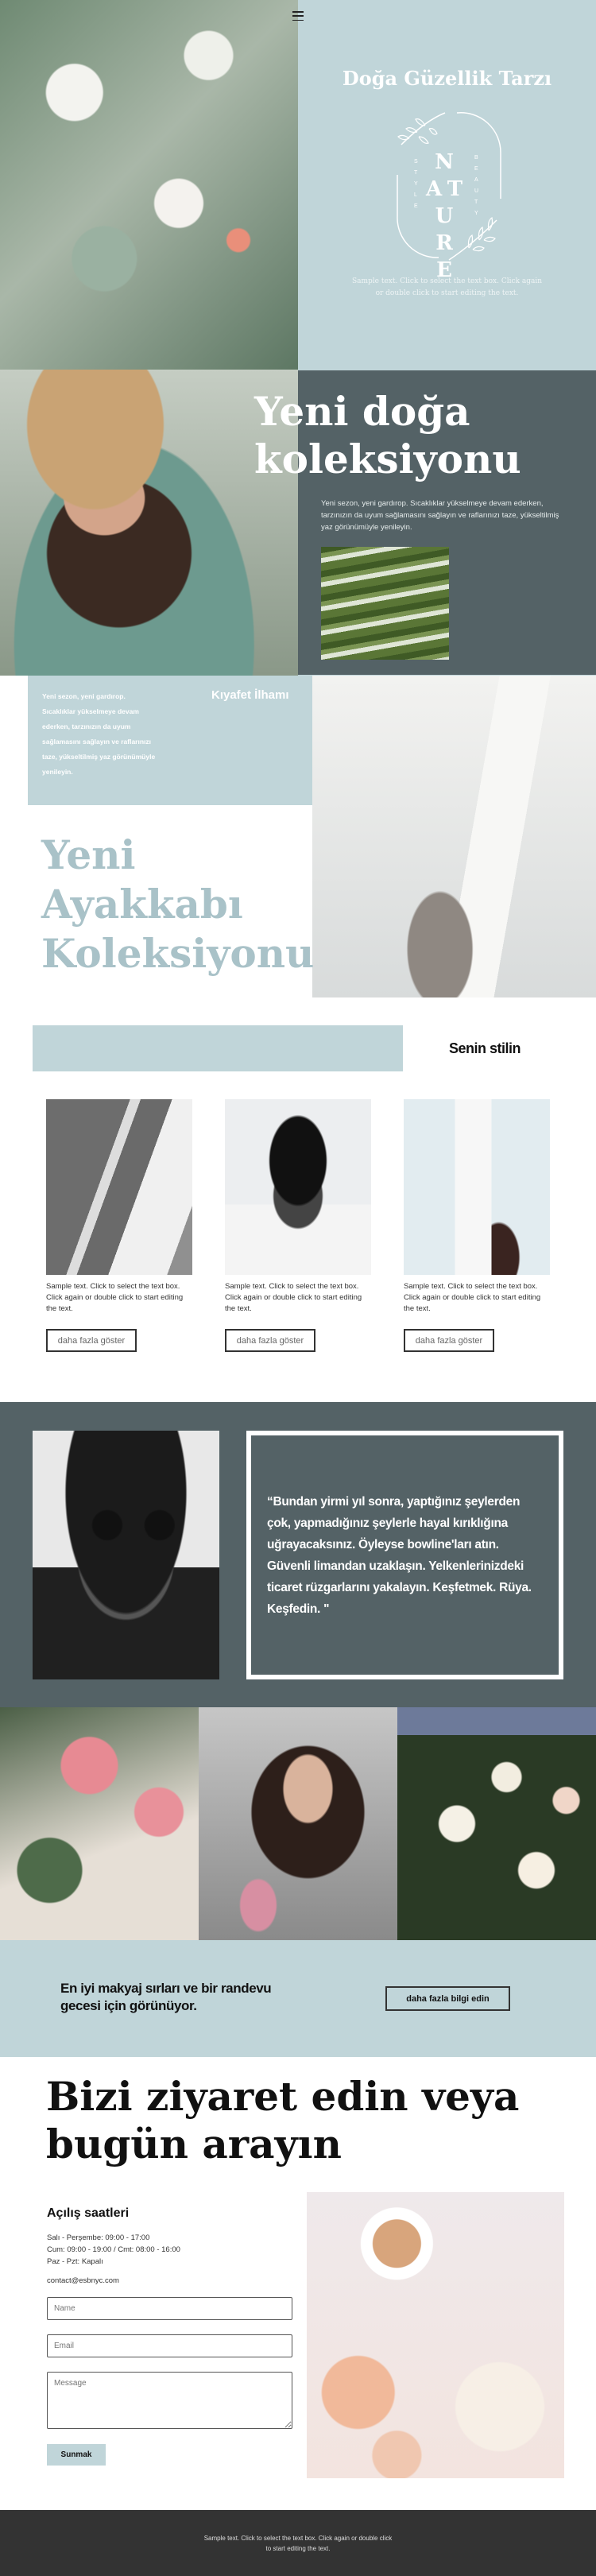  I want to click on card-photo-blindfold, so click(298, 1187).